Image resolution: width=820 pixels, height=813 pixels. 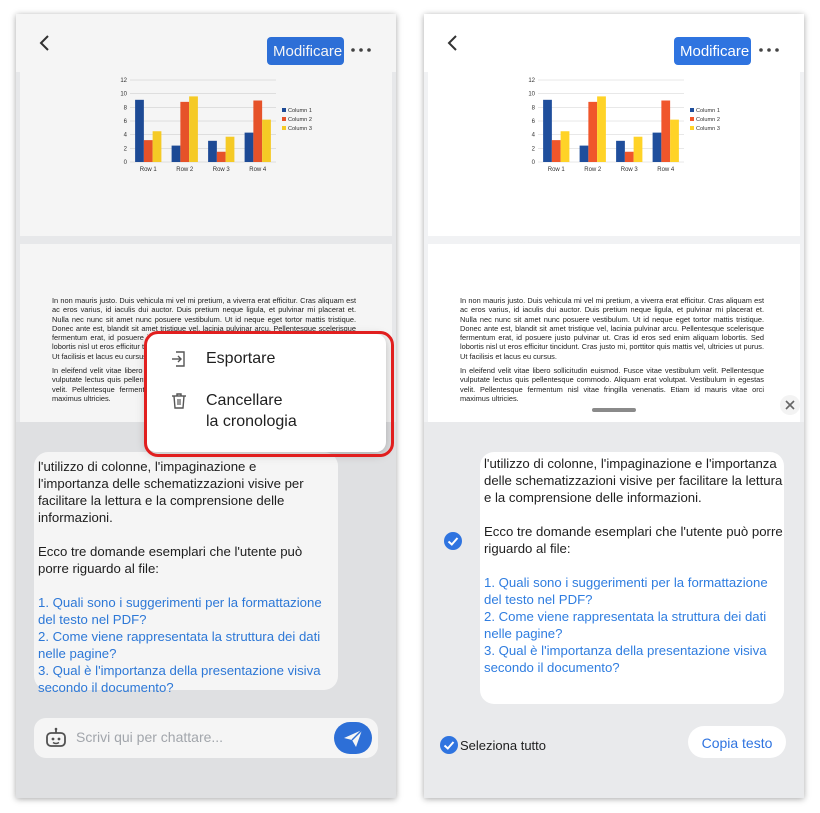 I want to click on chart-legend-label: Column 3, so click(x=708, y=129).